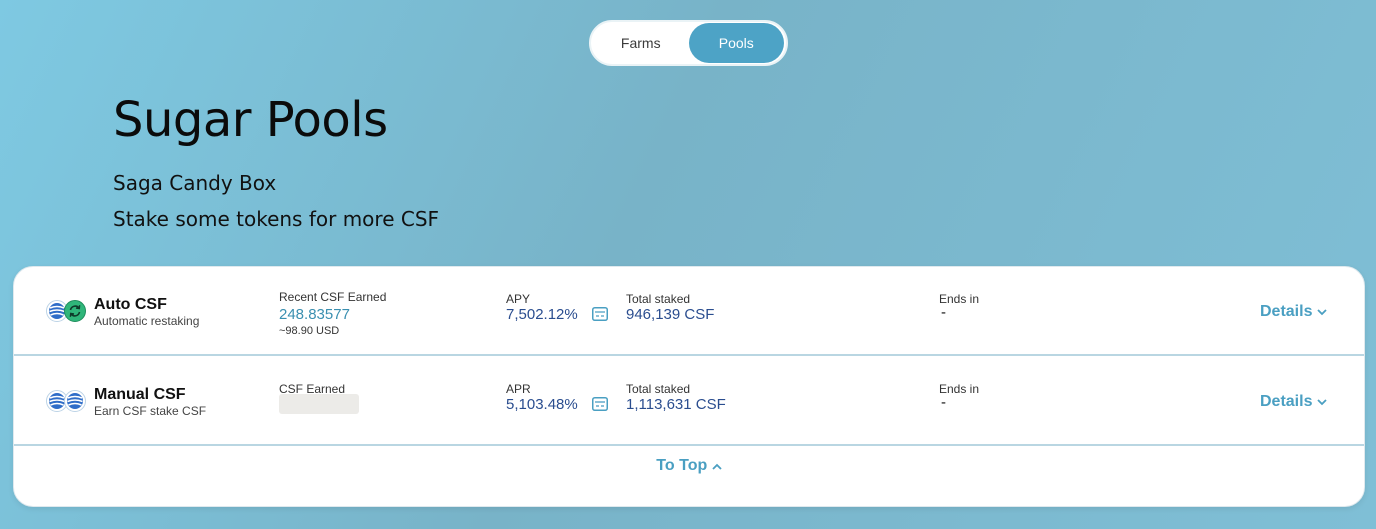  What do you see at coordinates (147, 321) in the screenshot?
I see `pool-description: Automatic restaking` at bounding box center [147, 321].